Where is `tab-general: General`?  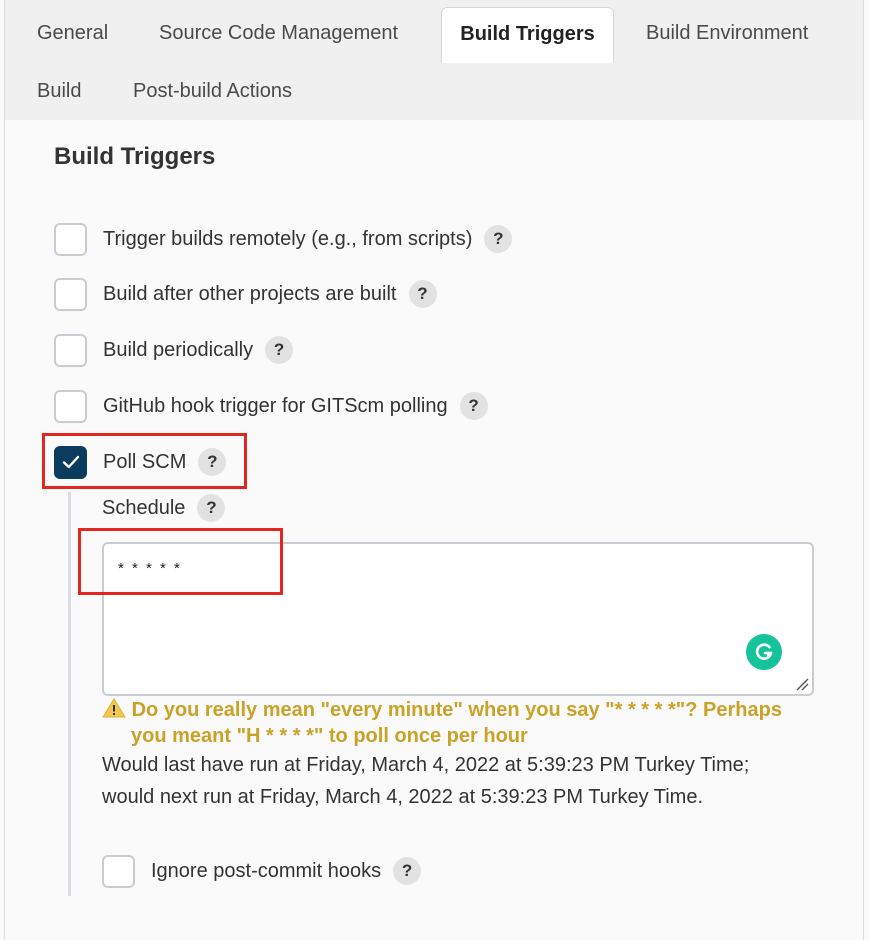 tab-general: General is located at coordinates (72, 33).